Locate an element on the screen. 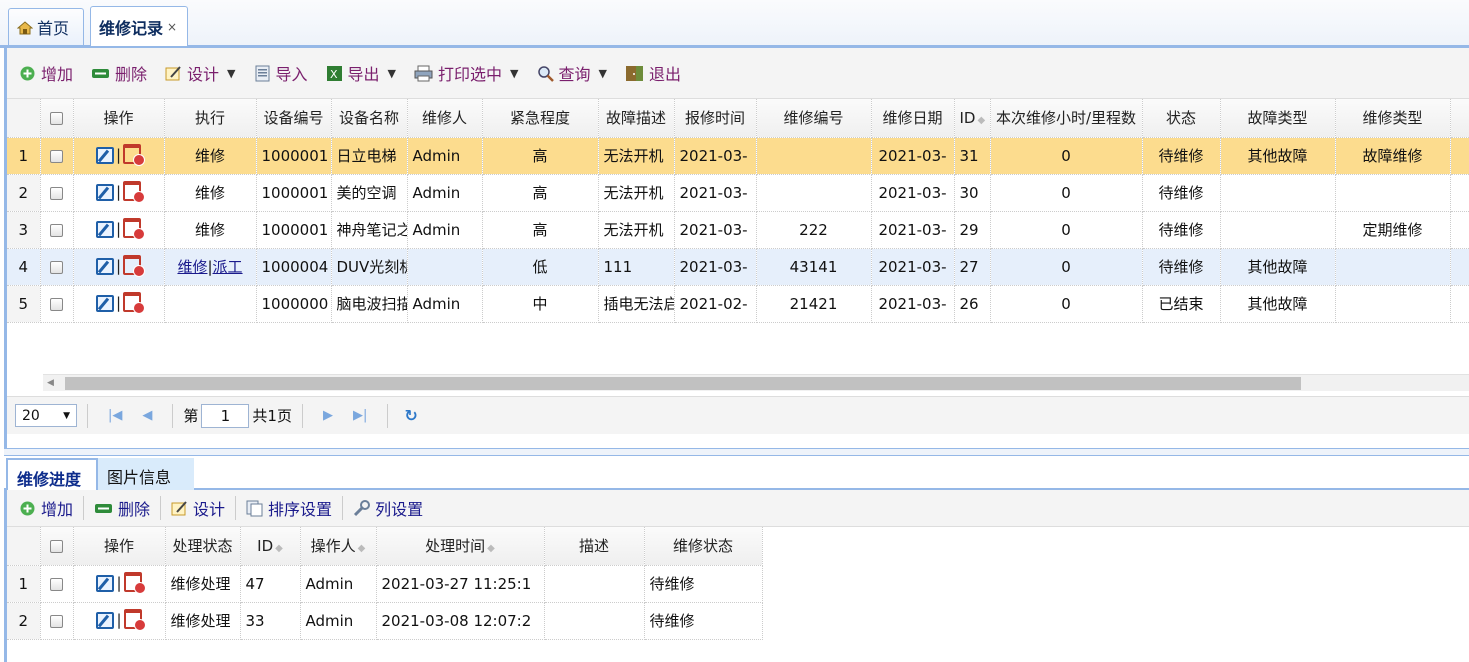 The image size is (1469, 662). exit-button: 退出 is located at coordinates (653, 73).